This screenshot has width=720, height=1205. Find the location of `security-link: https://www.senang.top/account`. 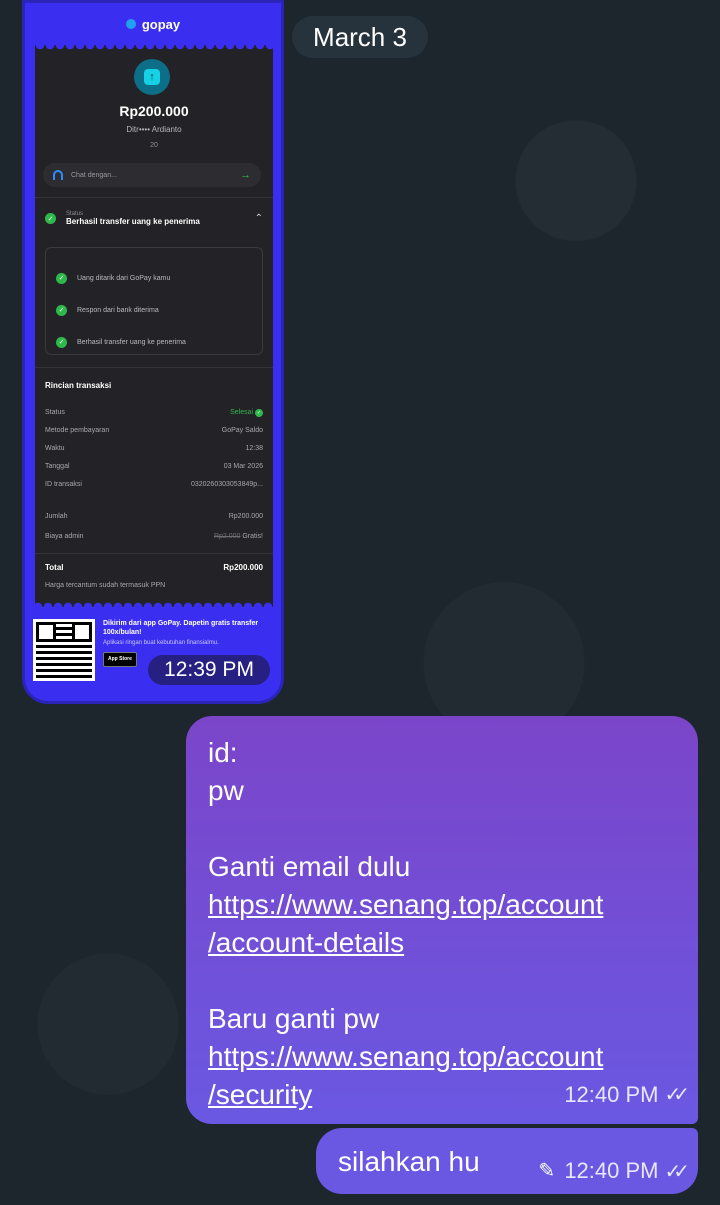

security-link: https://www.senang.top/account is located at coordinates (442, 1057).